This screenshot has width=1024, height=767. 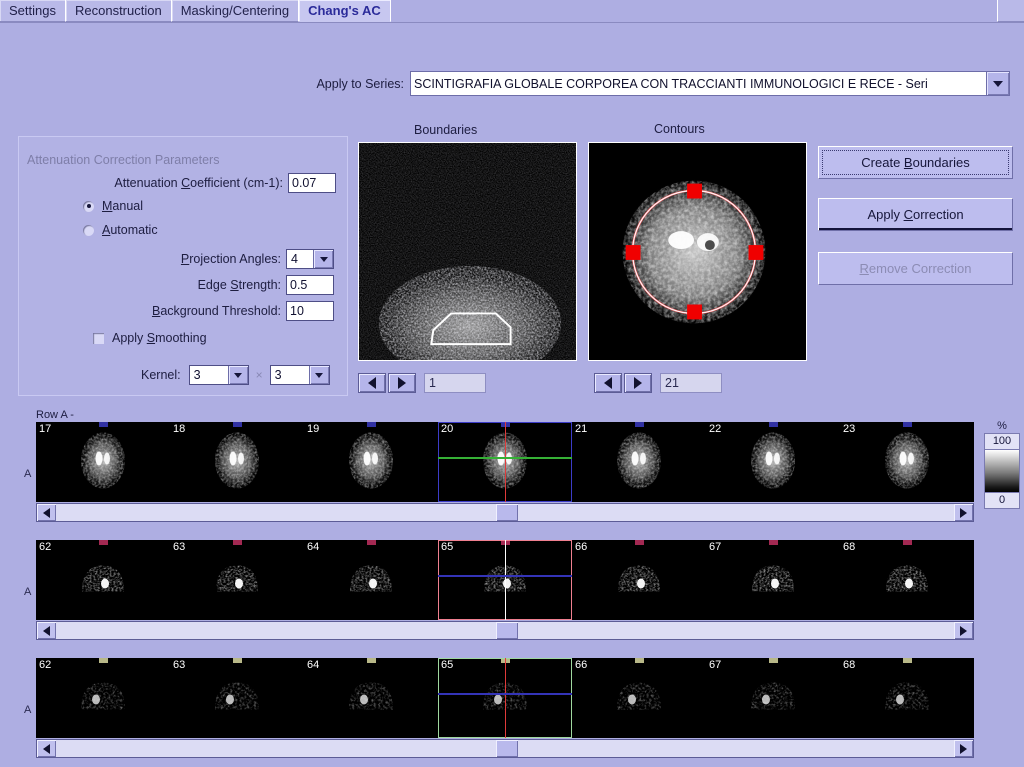 I want to click on apply-smoothing-row: Apply Smoothing, so click(x=150, y=338).